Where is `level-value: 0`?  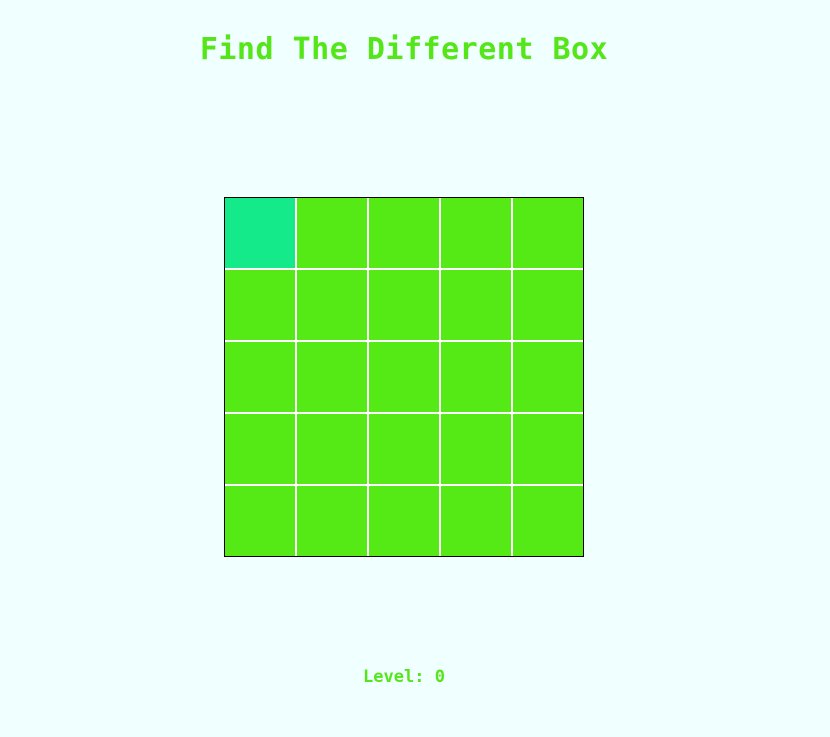 level-value: 0 is located at coordinates (439, 677).